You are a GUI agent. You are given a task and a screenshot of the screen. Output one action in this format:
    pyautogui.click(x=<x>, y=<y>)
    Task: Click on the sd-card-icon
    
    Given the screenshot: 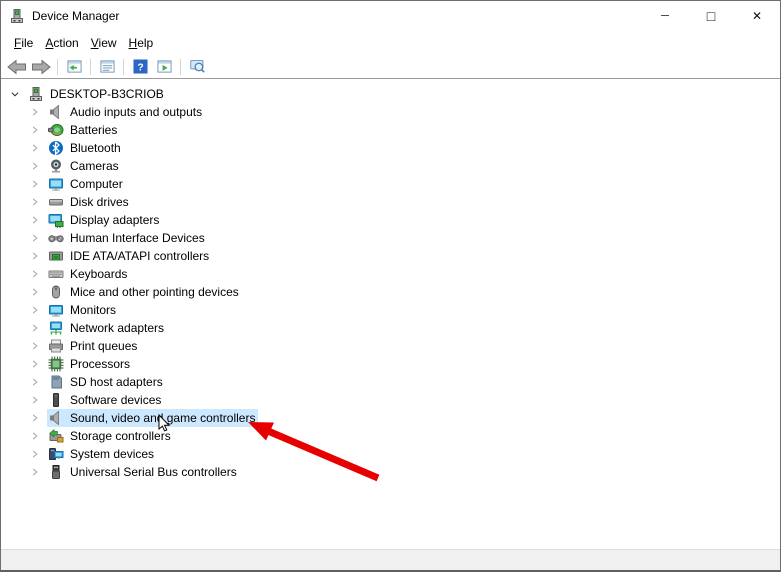 What is the action you would take?
    pyautogui.click(x=56, y=382)
    